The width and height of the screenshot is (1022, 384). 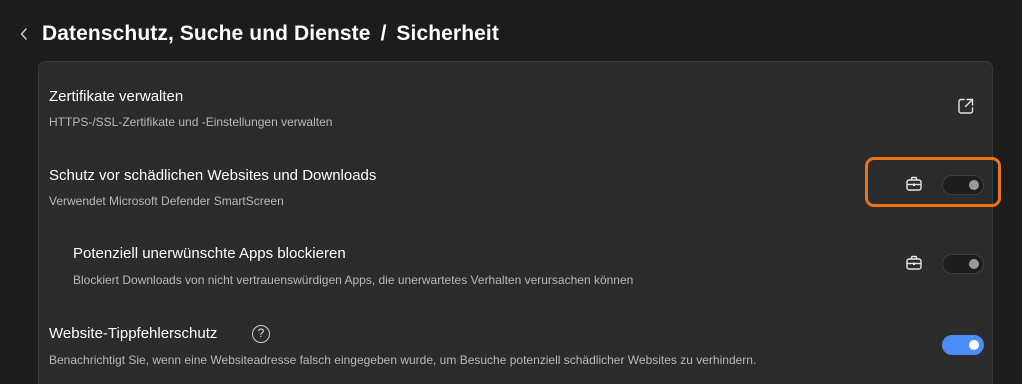 What do you see at coordinates (133, 333) in the screenshot?
I see `setting-title: Website-Tippfehlerschutz` at bounding box center [133, 333].